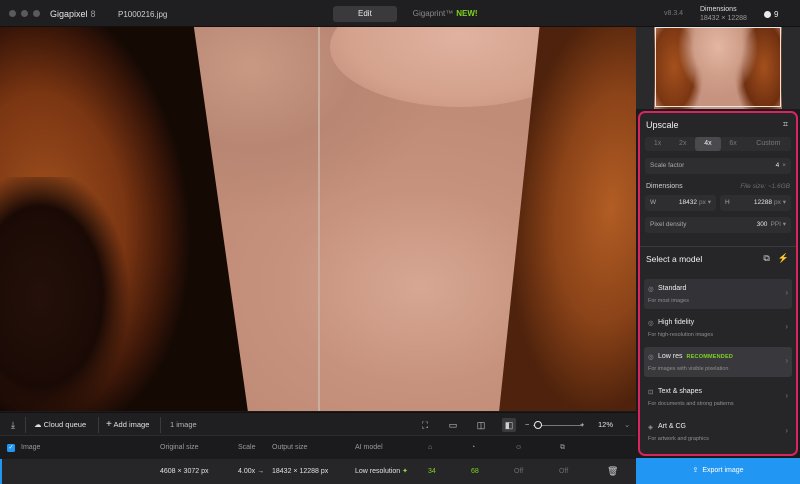 Image resolution: width=800 pixels, height=484 pixels. I want to click on credits-count: 9, so click(776, 14).